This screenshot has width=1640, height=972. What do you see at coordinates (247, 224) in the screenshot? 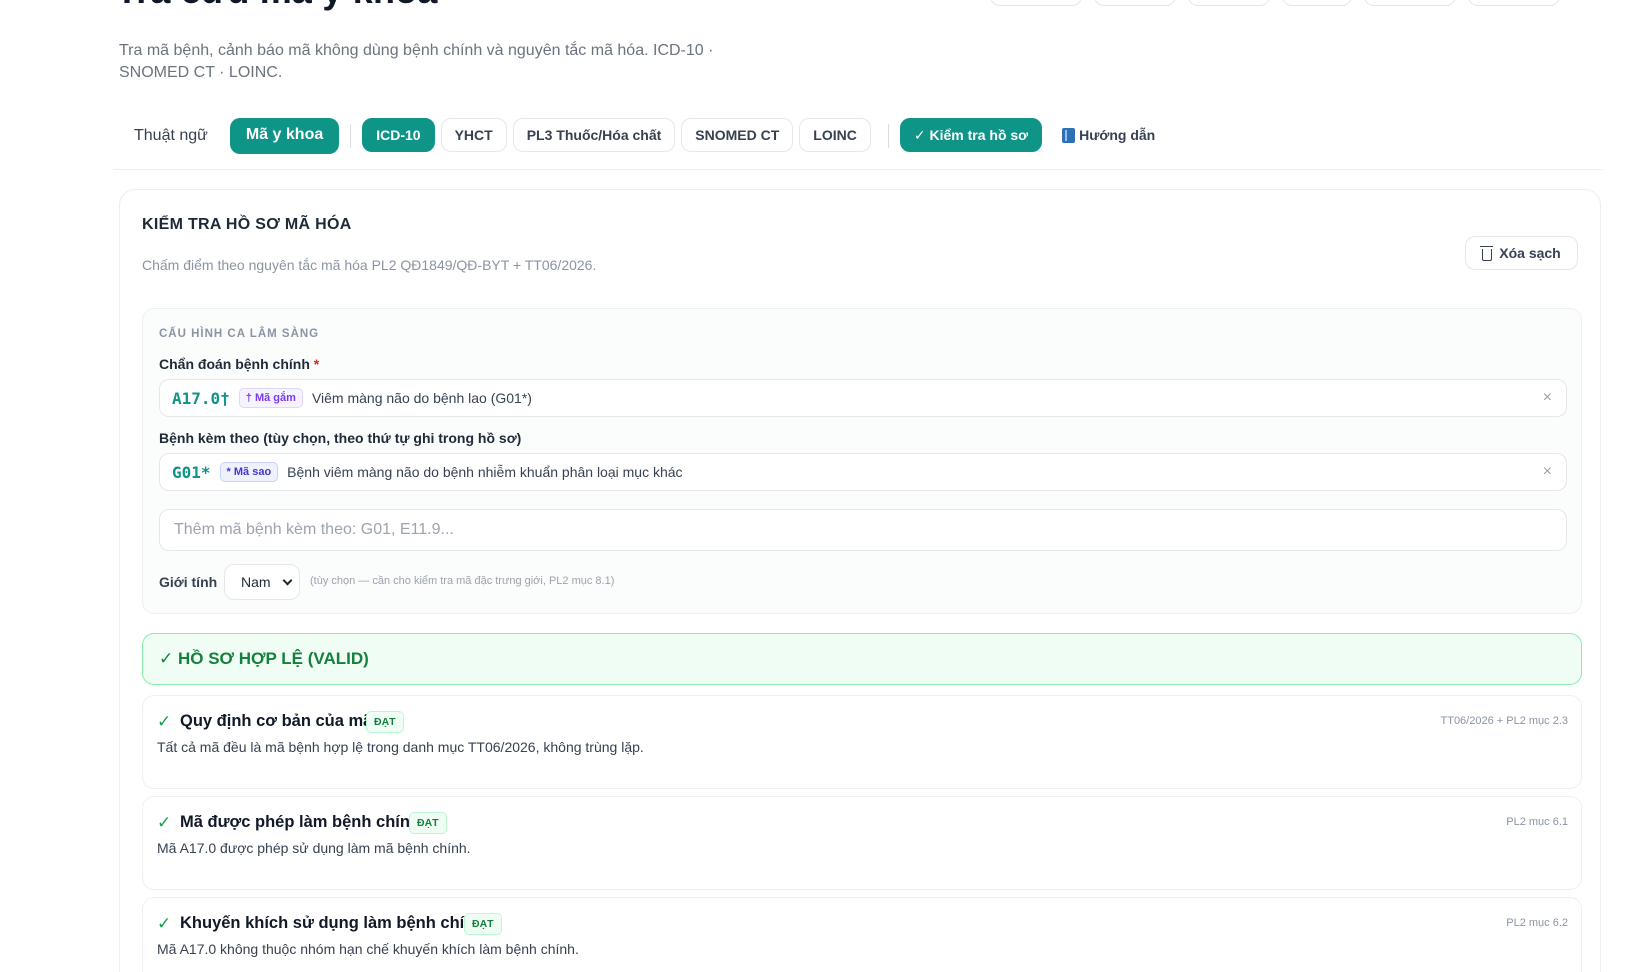
I see `card-title: KIỂM TRA HỒ SƠ MÃ HÓA` at bounding box center [247, 224].